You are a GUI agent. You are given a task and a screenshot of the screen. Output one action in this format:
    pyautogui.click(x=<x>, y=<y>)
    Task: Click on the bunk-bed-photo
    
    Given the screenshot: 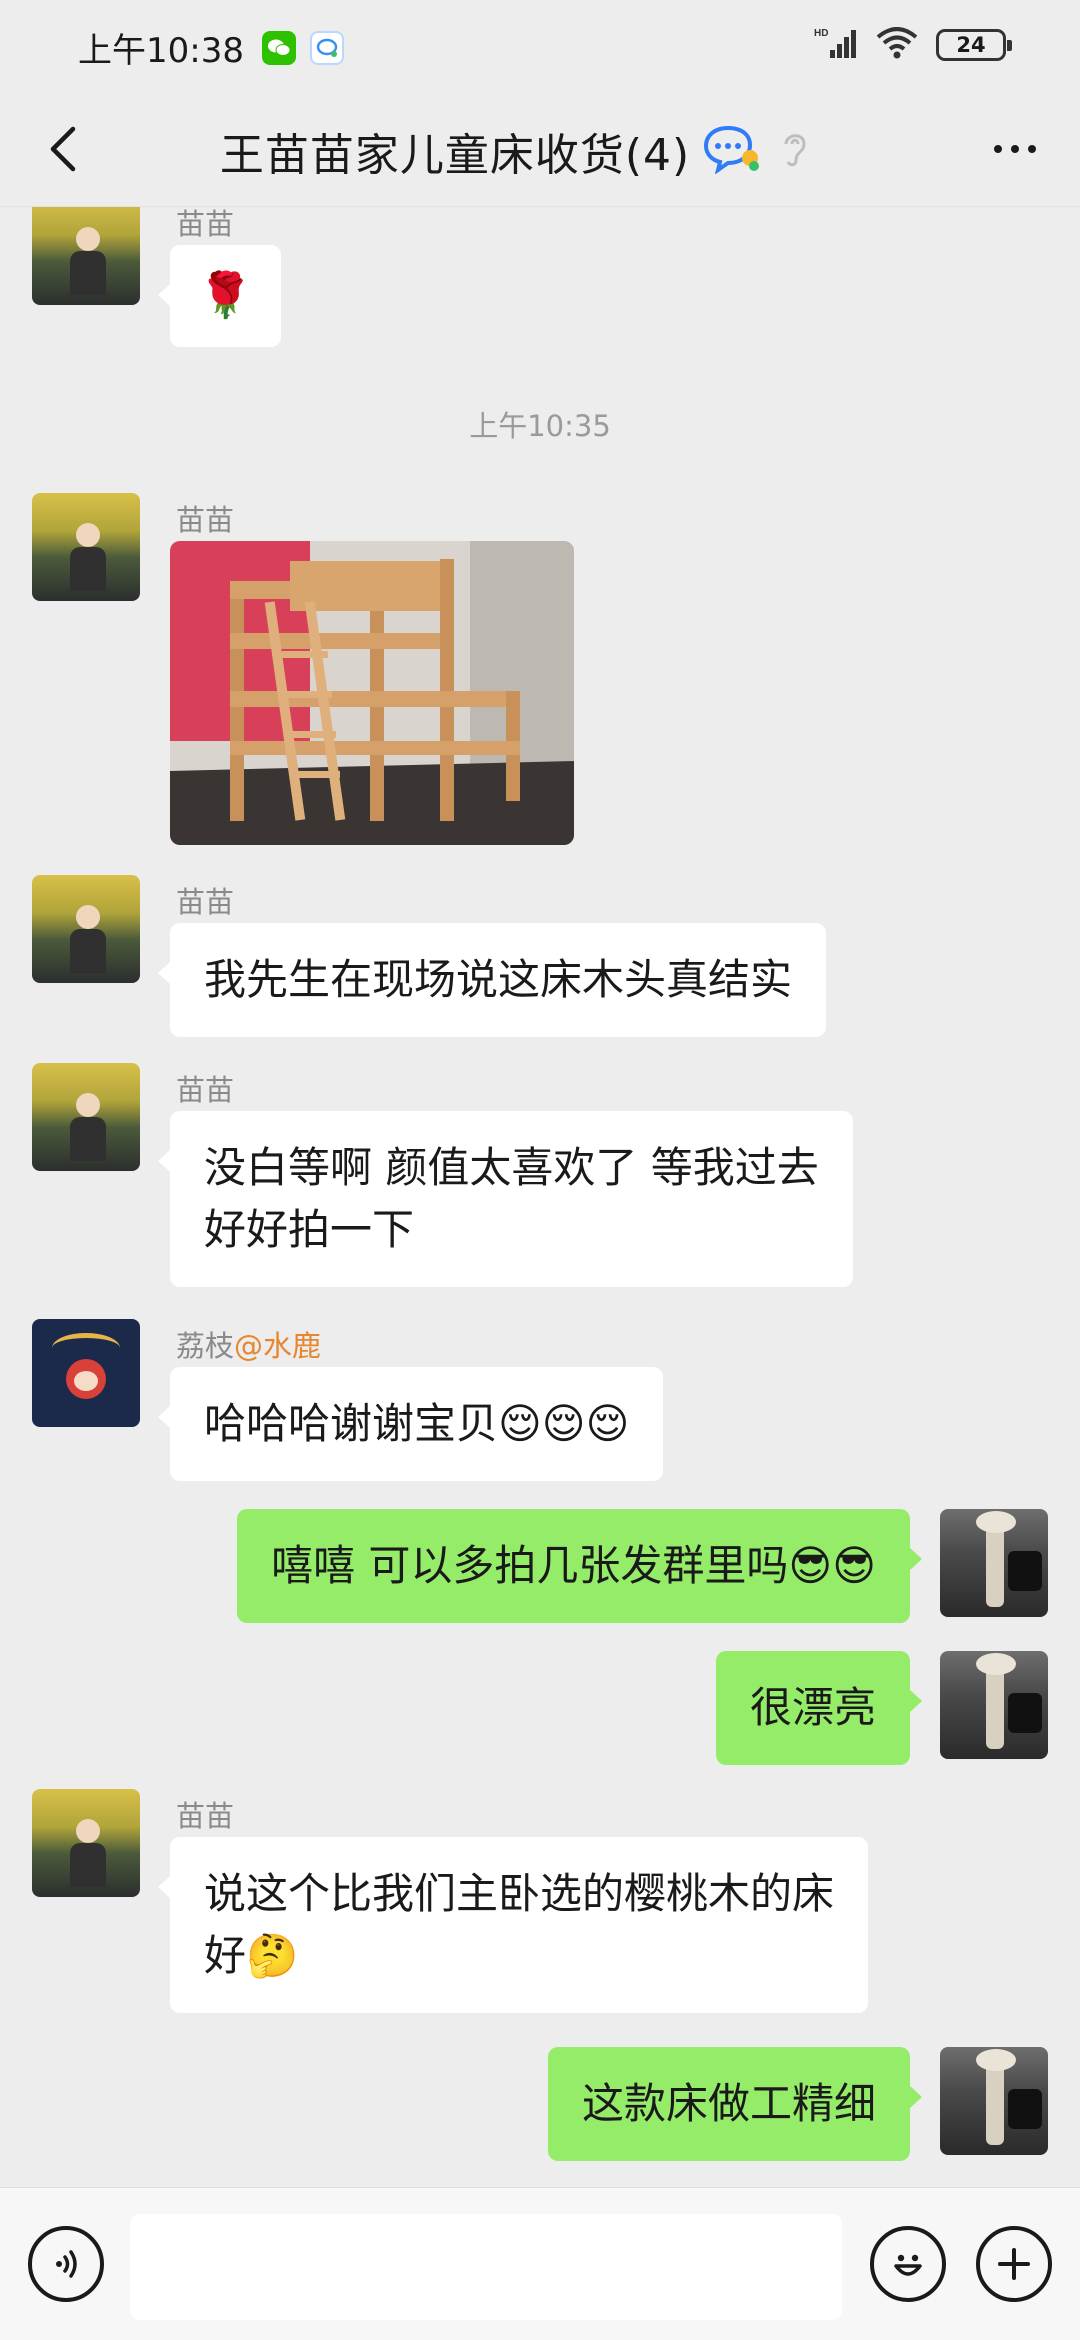 What is the action you would take?
    pyautogui.click(x=372, y=693)
    